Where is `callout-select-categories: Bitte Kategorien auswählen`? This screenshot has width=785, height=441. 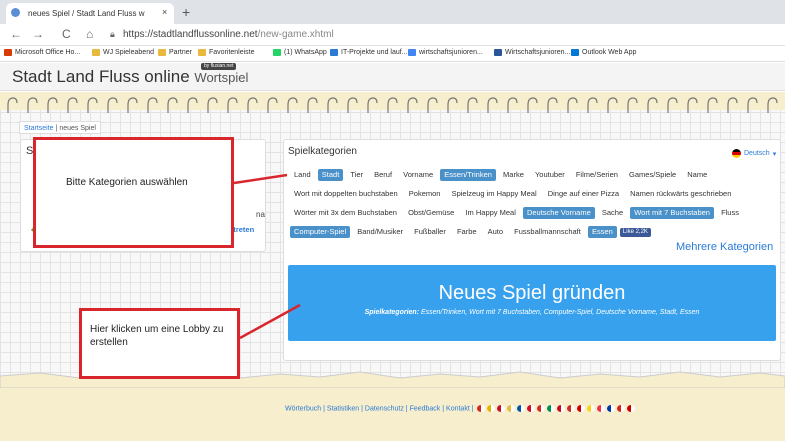 callout-select-categories: Bitte Kategorien auswählen is located at coordinates (133, 192).